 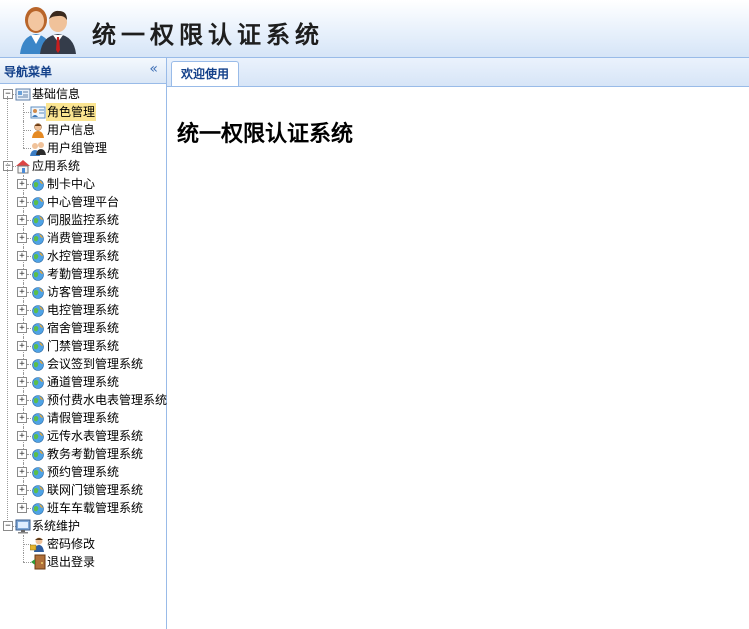 I want to click on tree-group-label: 应用系统, so click(x=56, y=166).